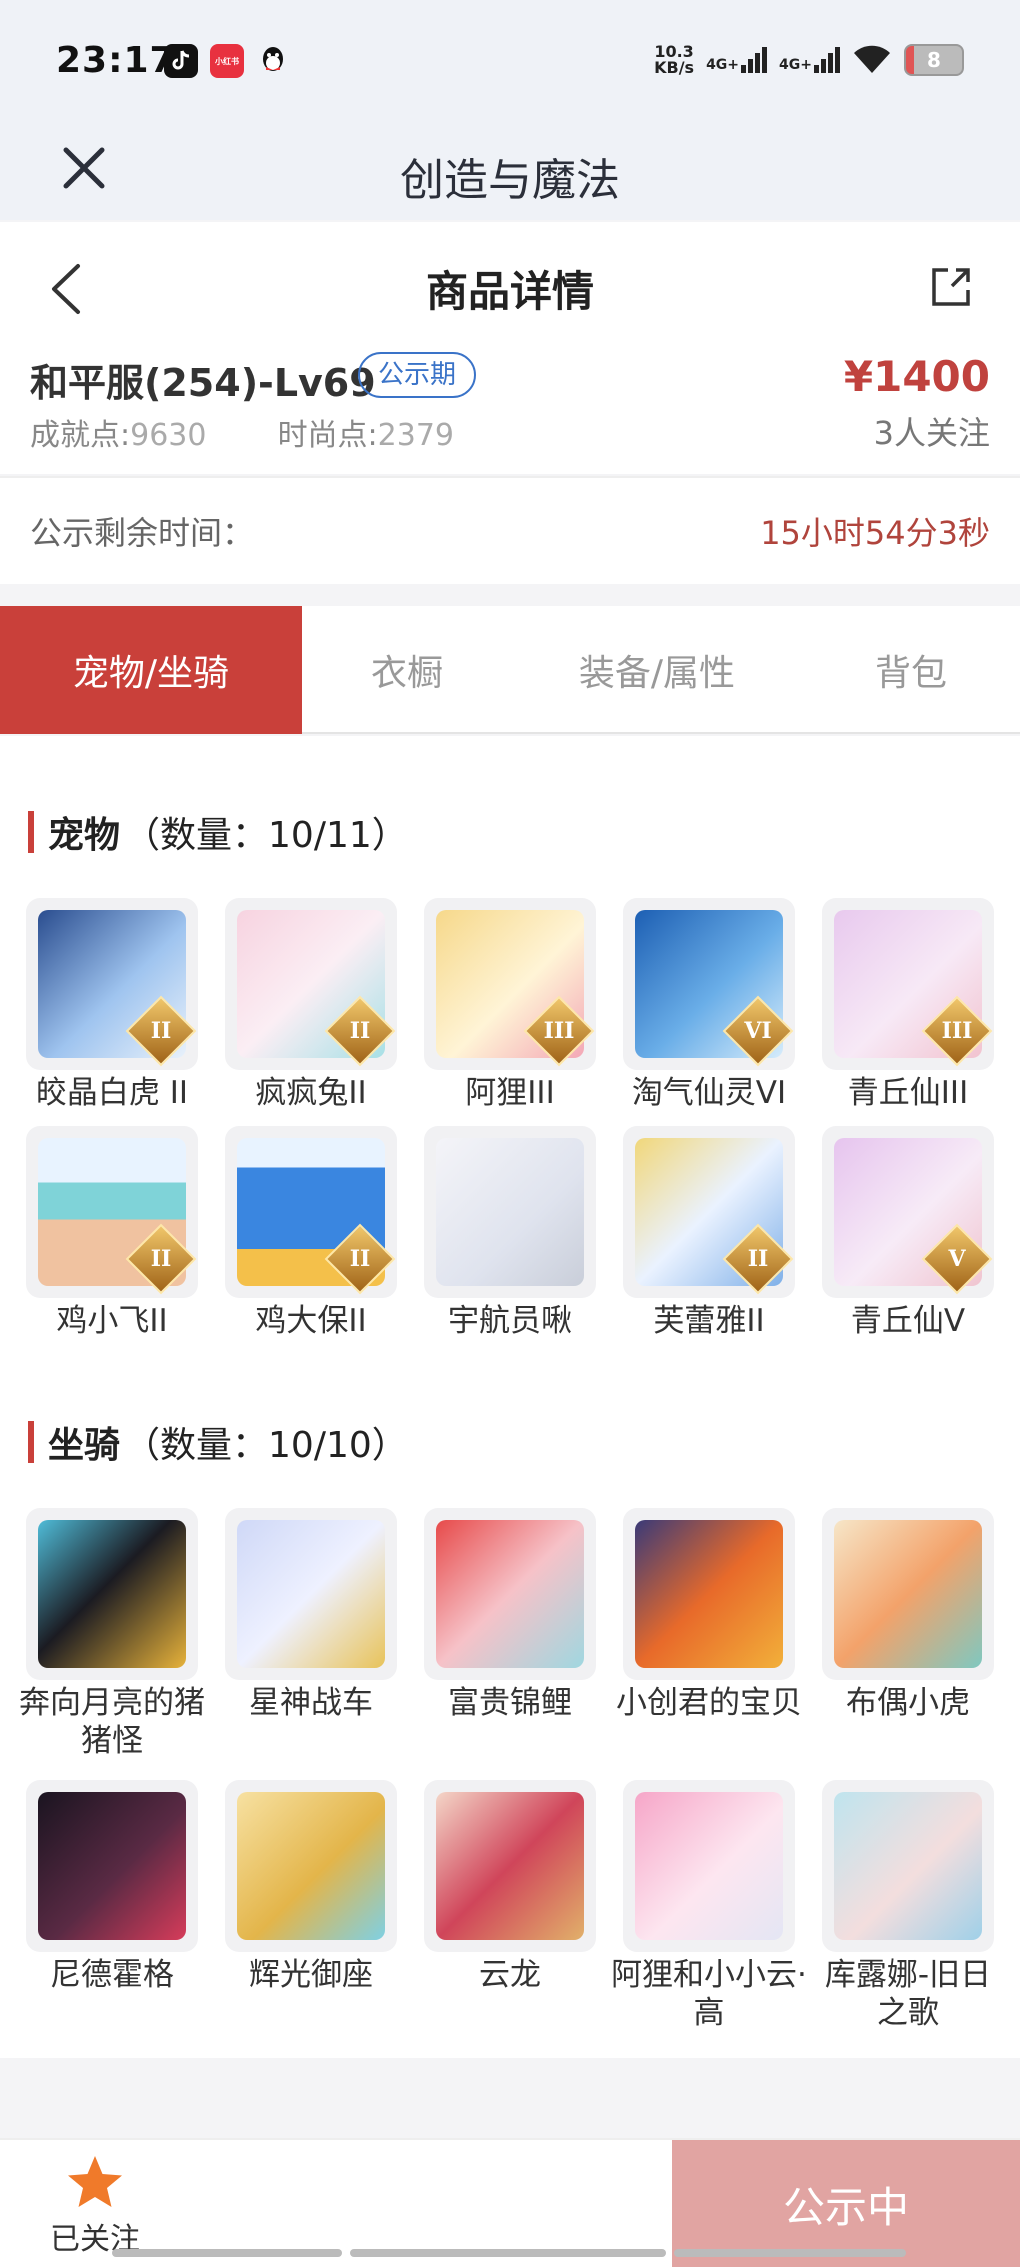 The width and height of the screenshot is (1020, 2267). What do you see at coordinates (846, 2203) in the screenshot?
I see `public-status-button: 公示中` at bounding box center [846, 2203].